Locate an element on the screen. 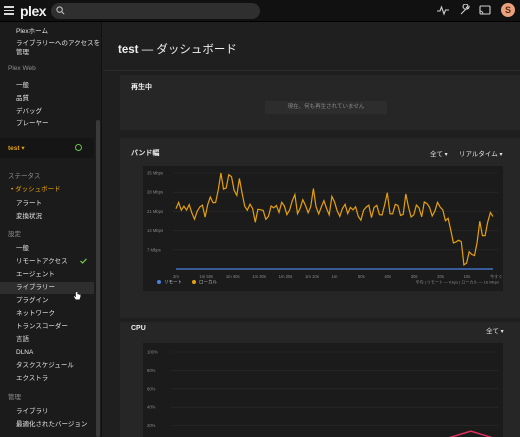  title-divider is located at coordinates (311, 70).